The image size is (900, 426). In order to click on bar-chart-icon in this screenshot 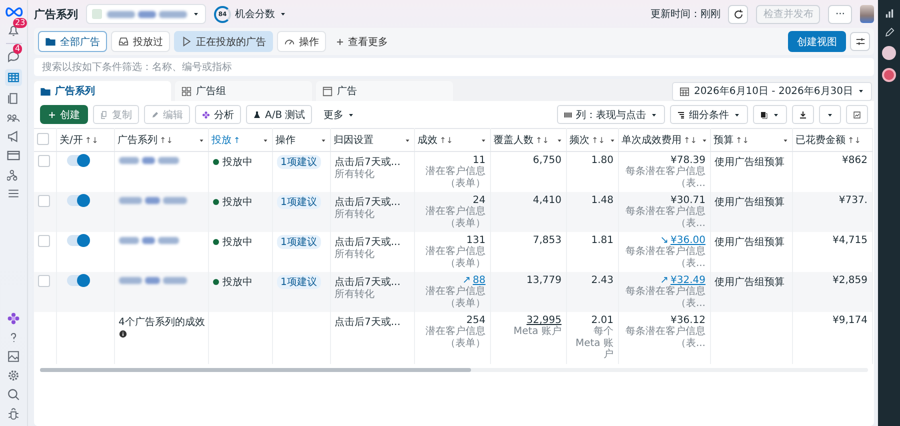, I will do `click(889, 13)`.